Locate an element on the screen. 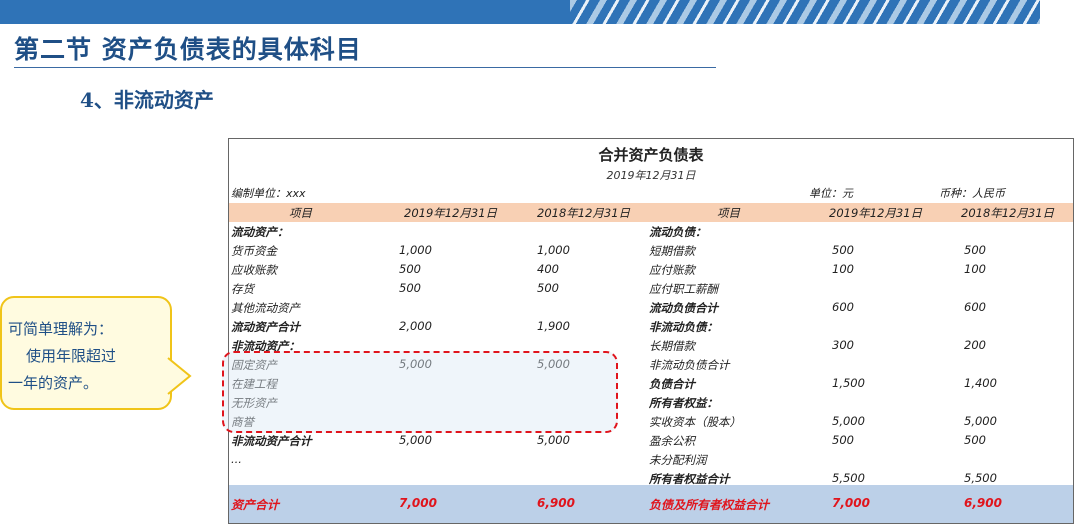 This screenshot has width=1088, height=532. table-cell: 未分配利润 is located at coordinates (678, 460).